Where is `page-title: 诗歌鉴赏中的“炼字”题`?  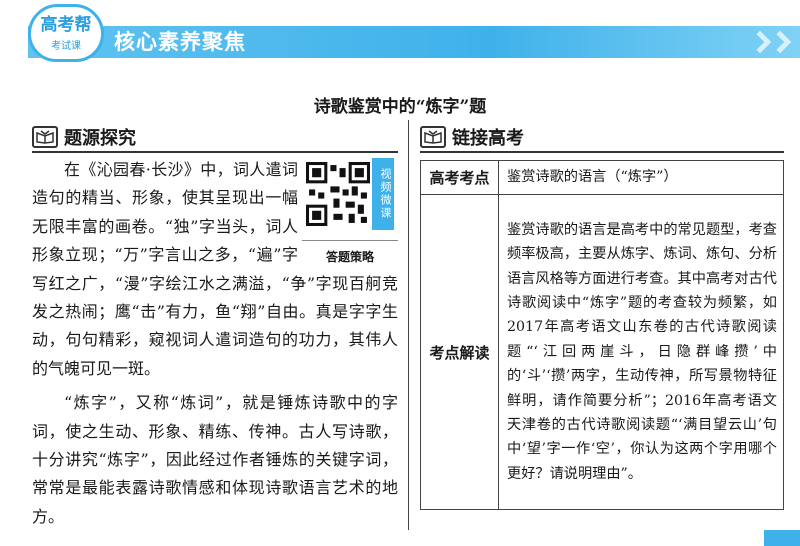 page-title: 诗歌鉴赏中的“炼字”题 is located at coordinates (400, 107).